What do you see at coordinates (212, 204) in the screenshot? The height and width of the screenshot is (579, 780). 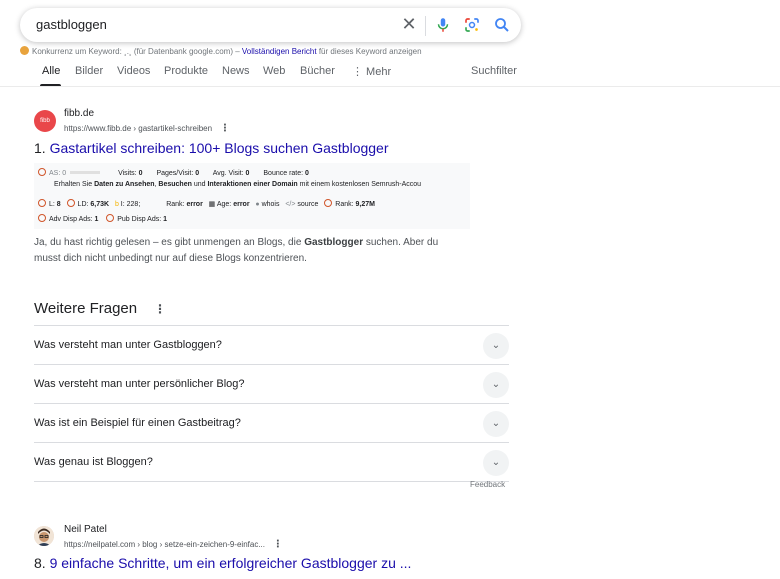 I see `calendar-icon: ▦` at bounding box center [212, 204].